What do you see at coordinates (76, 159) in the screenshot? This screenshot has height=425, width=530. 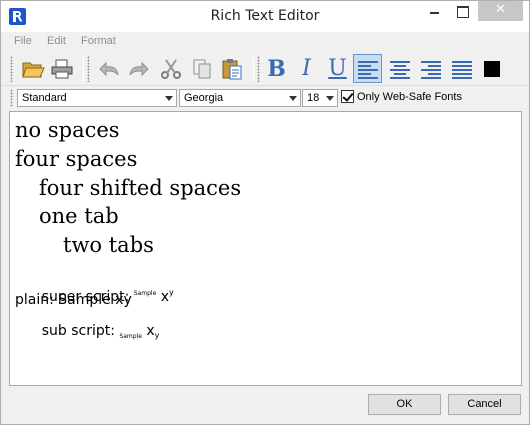 I see `editor-line: four spaces` at bounding box center [76, 159].